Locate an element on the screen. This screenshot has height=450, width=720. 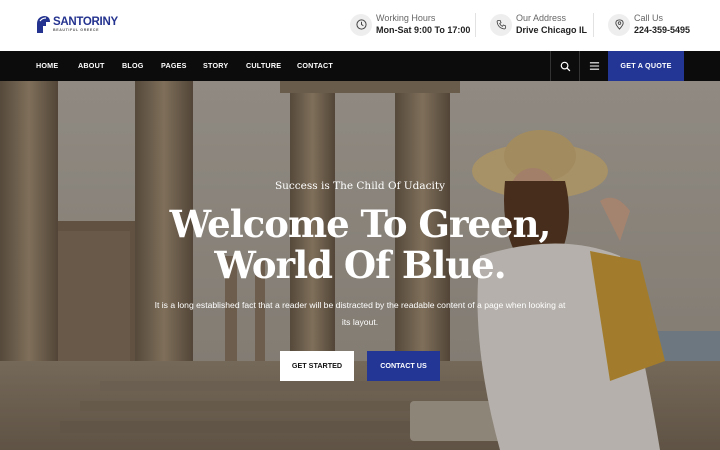
logo-helmet-icon is located at coordinates (43, 24).